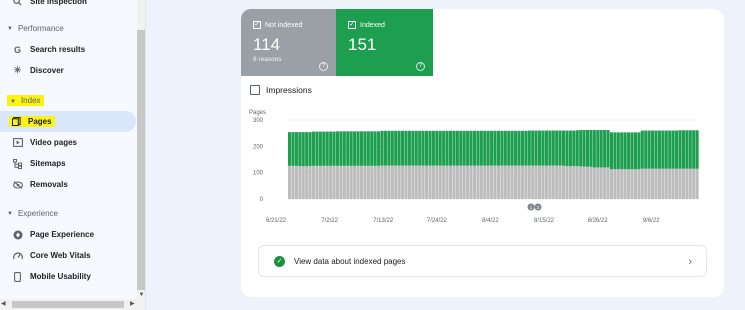 The width and height of the screenshot is (745, 310). What do you see at coordinates (384, 42) in the screenshot?
I see `indexed-tile: ✓ Indexed 151 ?` at bounding box center [384, 42].